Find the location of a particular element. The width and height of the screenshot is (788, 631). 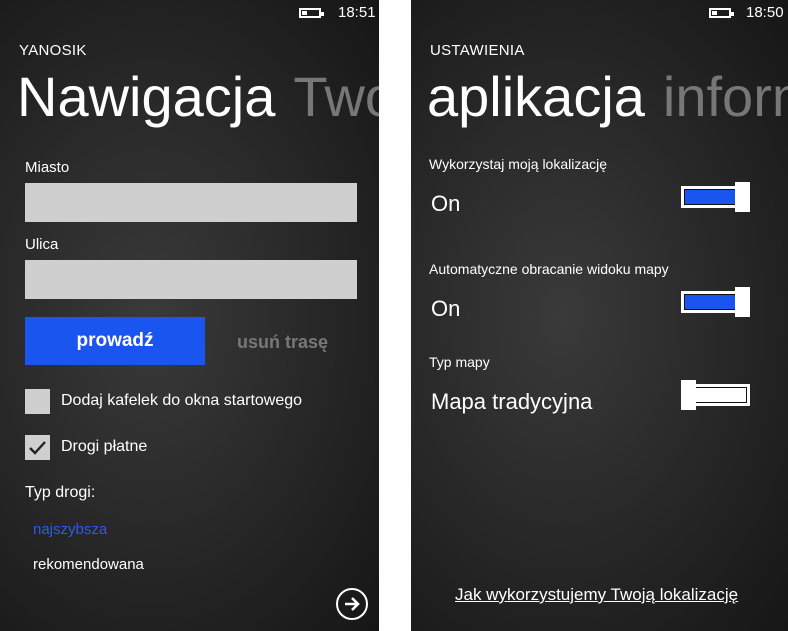

status-bar: 18:50 is located at coordinates (599, 13).